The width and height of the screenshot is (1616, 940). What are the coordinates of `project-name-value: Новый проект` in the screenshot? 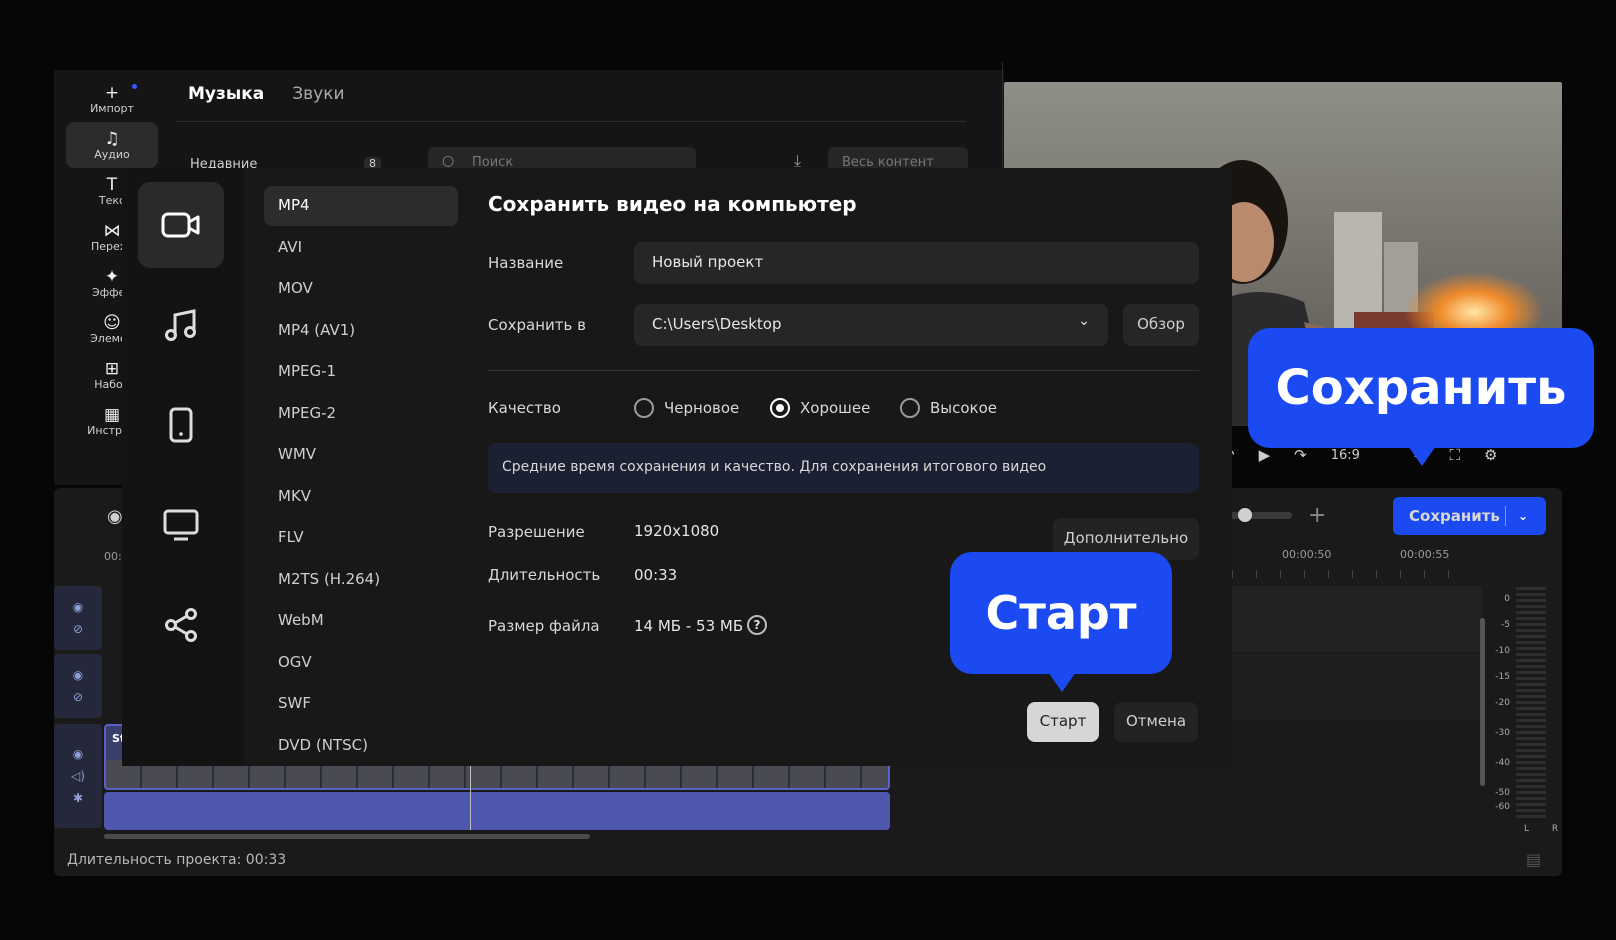 It's located at (708, 262).